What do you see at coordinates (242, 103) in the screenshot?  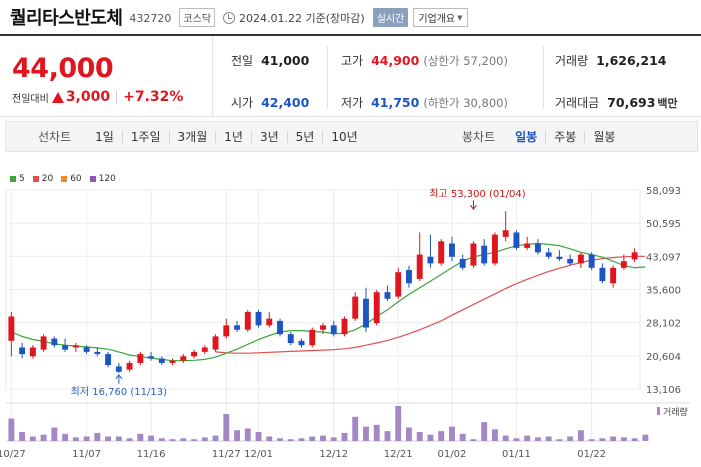 I see `stat-label: 시가` at bounding box center [242, 103].